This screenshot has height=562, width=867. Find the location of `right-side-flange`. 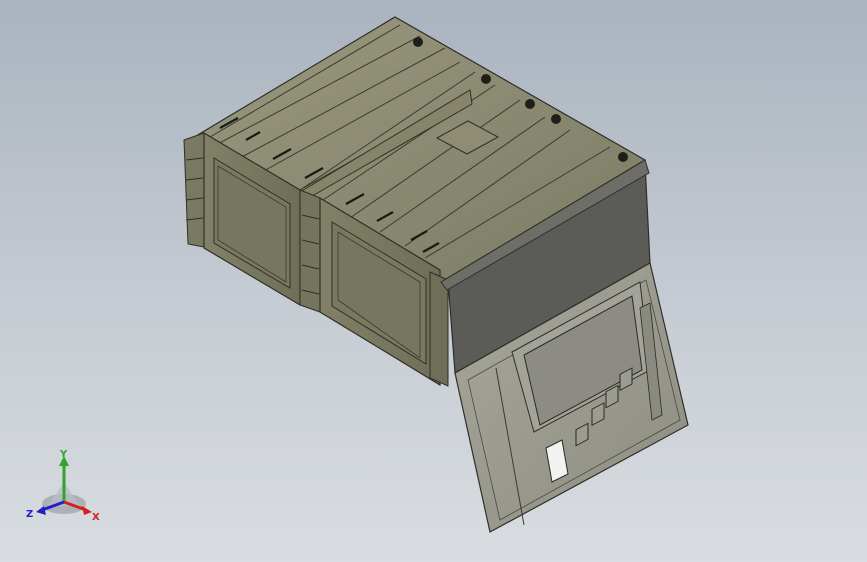

right-side-flange is located at coordinates (439, 329).